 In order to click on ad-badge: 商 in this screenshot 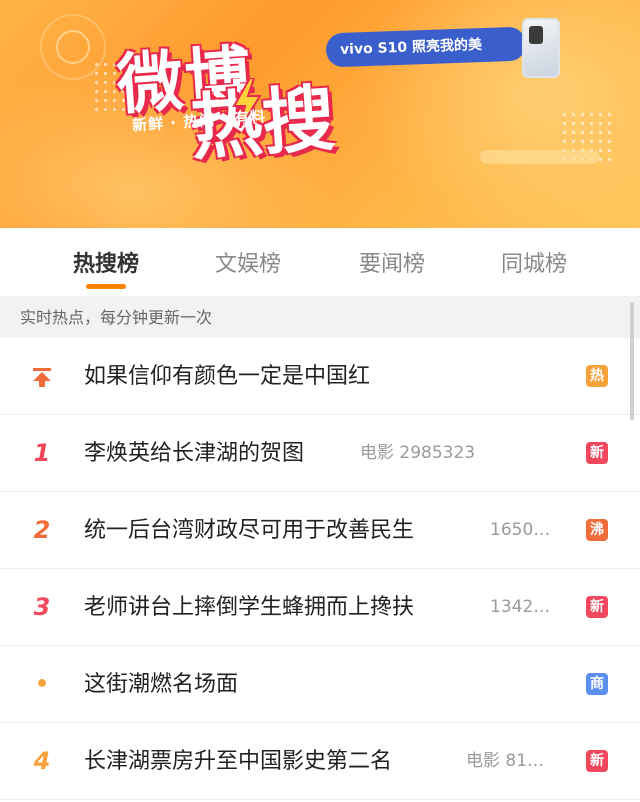, I will do `click(597, 684)`.